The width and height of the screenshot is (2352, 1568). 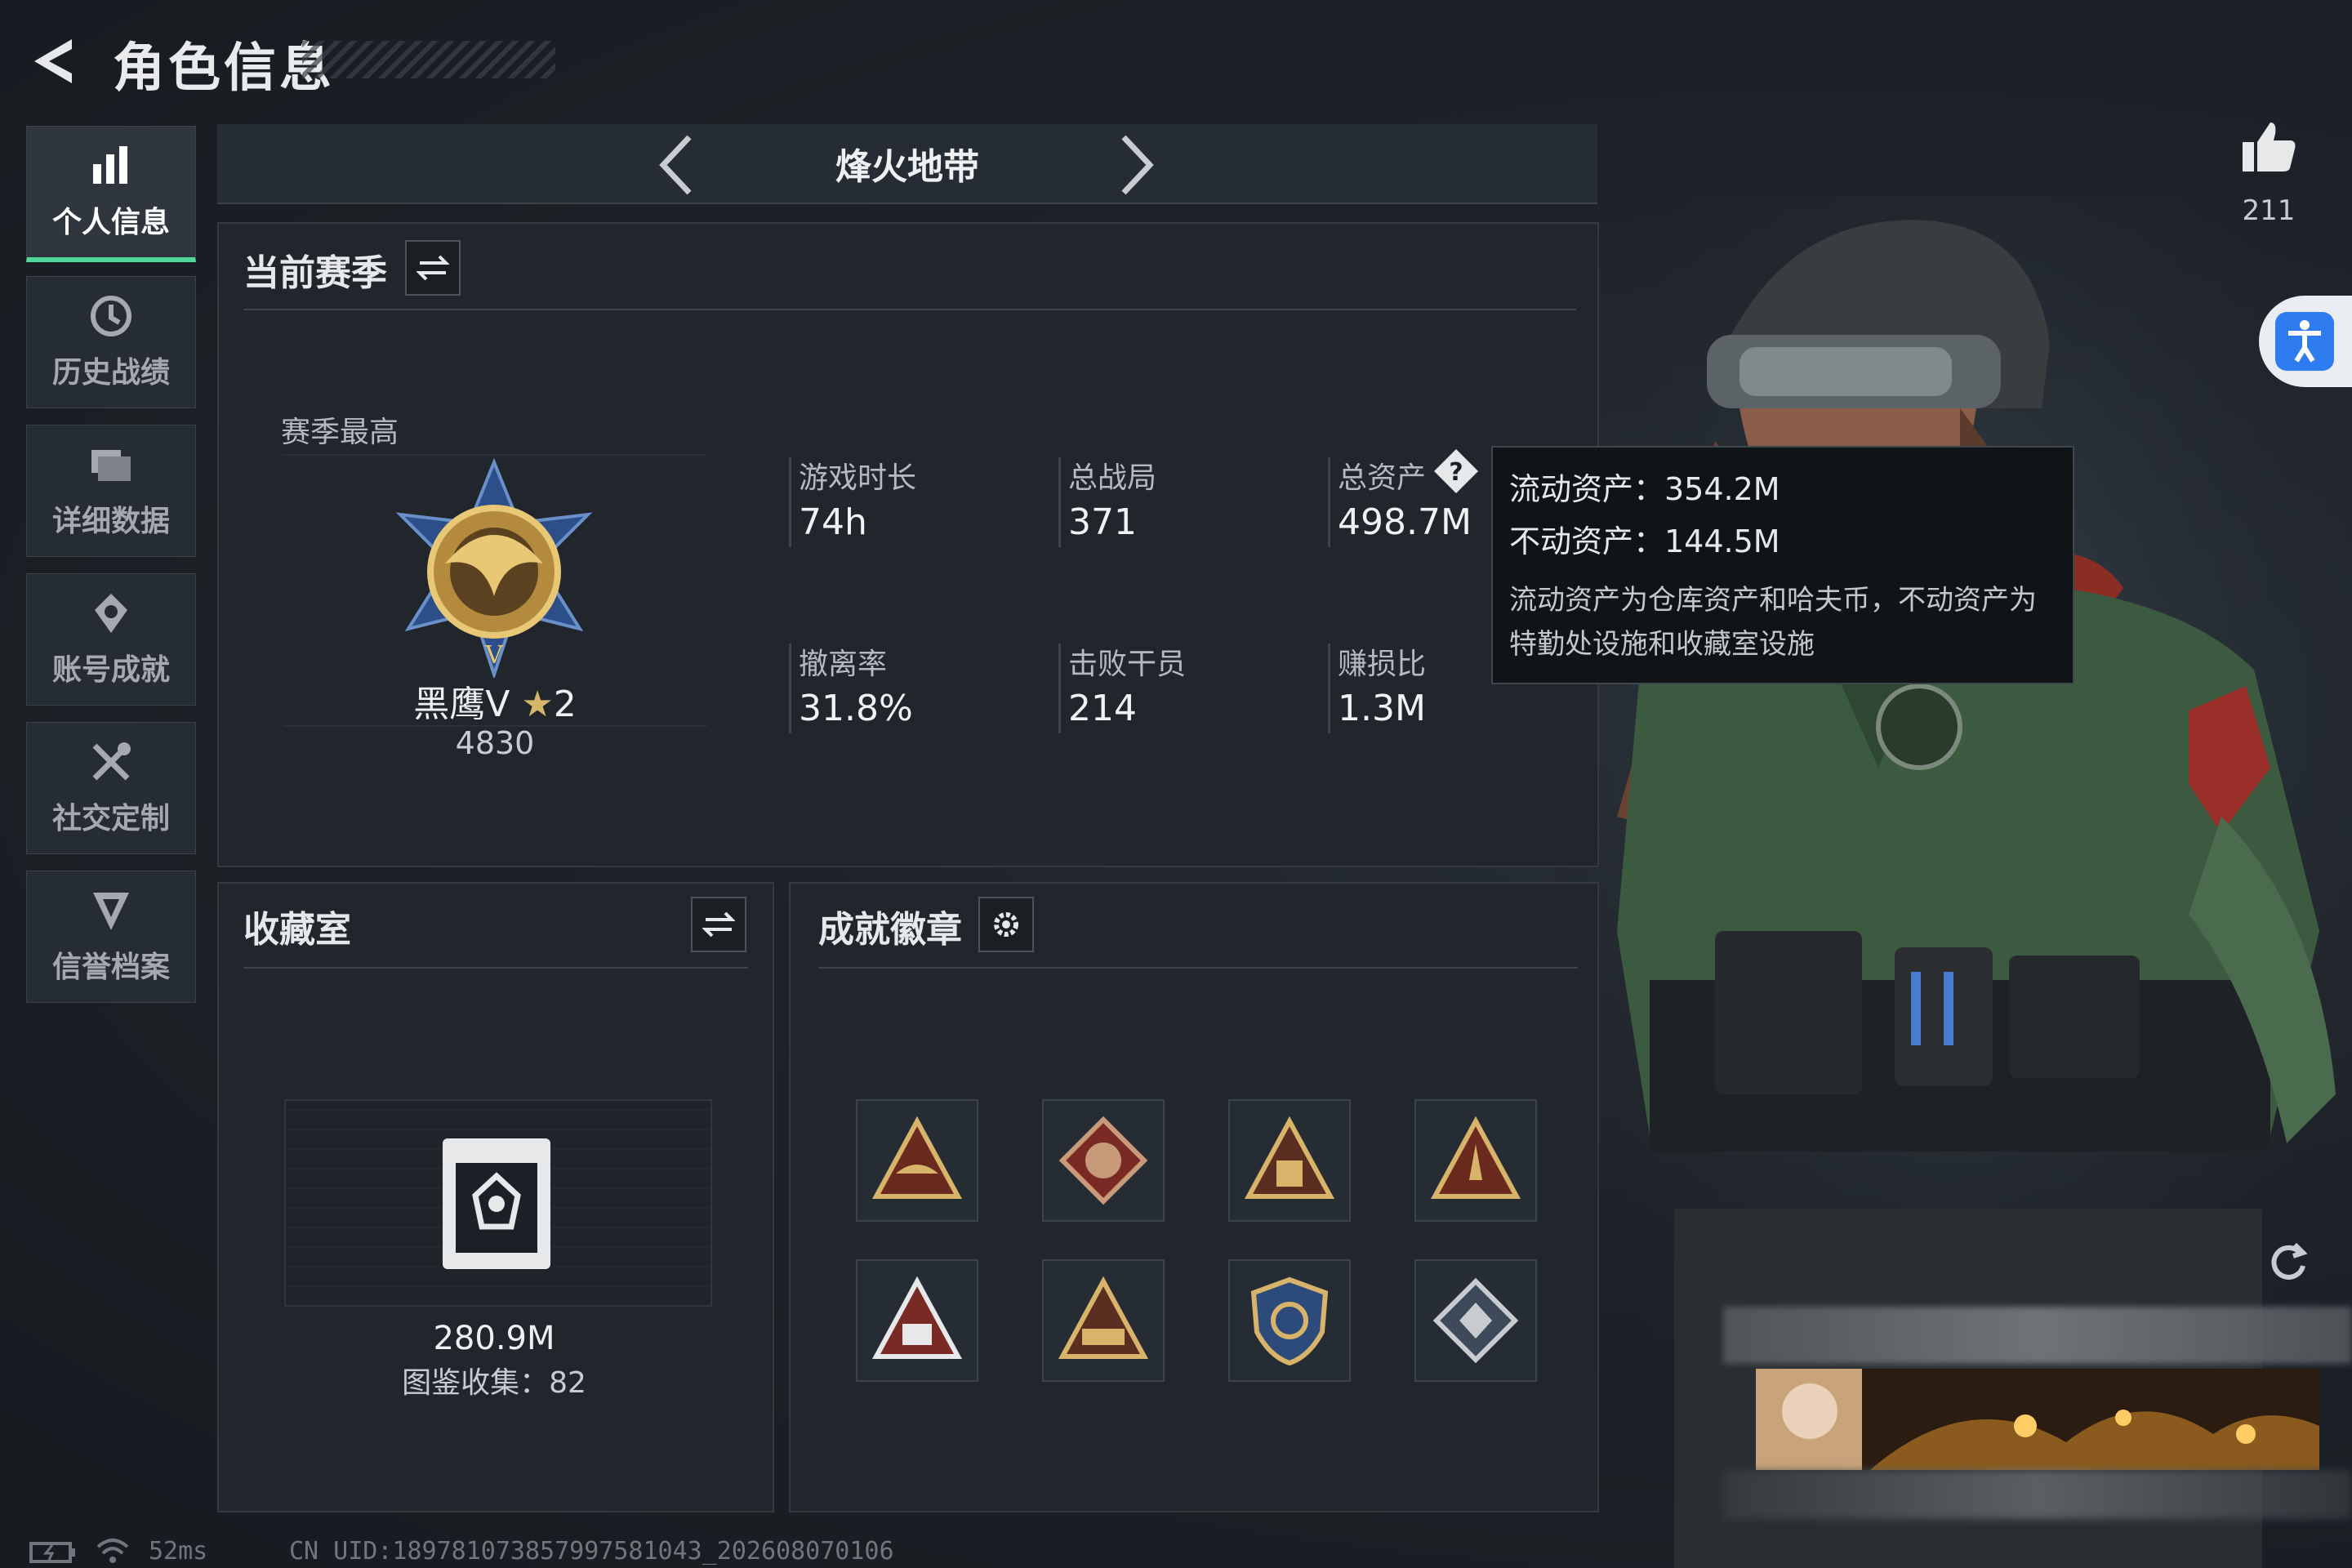 What do you see at coordinates (494, 567) in the screenshot?
I see `rank-emblem-icon: V` at bounding box center [494, 567].